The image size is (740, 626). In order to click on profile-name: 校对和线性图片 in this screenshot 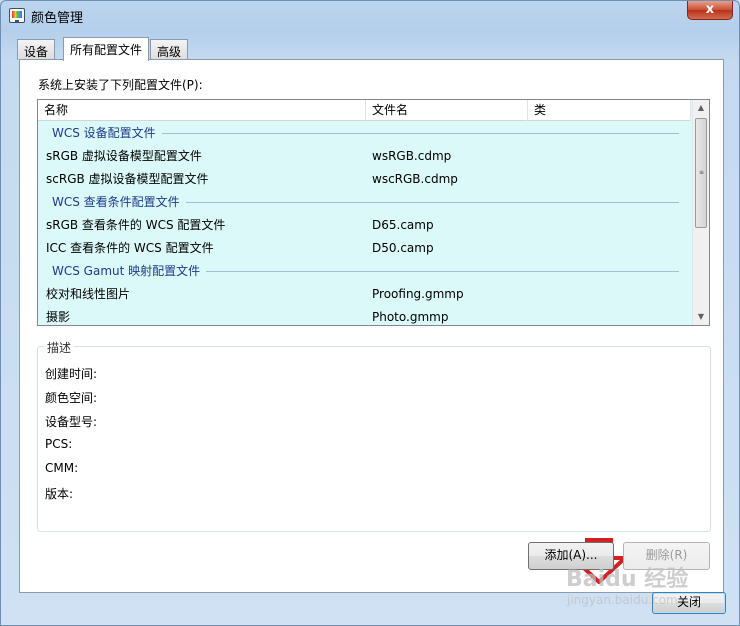, I will do `click(88, 294)`.